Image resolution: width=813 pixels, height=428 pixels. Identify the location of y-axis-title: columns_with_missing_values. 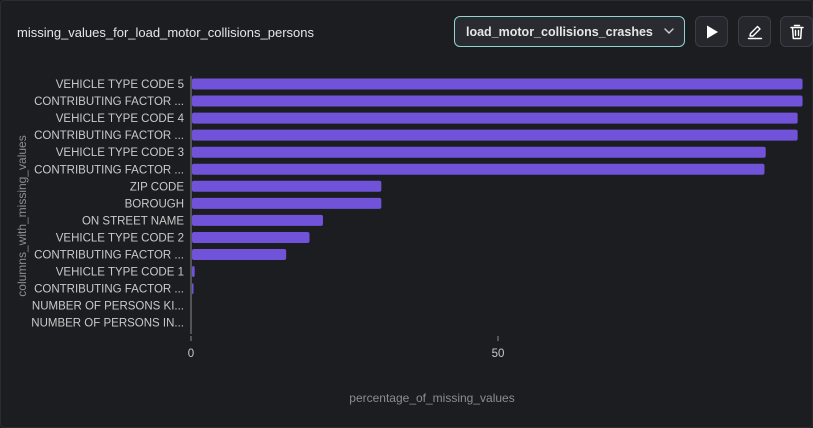
(22, 215).